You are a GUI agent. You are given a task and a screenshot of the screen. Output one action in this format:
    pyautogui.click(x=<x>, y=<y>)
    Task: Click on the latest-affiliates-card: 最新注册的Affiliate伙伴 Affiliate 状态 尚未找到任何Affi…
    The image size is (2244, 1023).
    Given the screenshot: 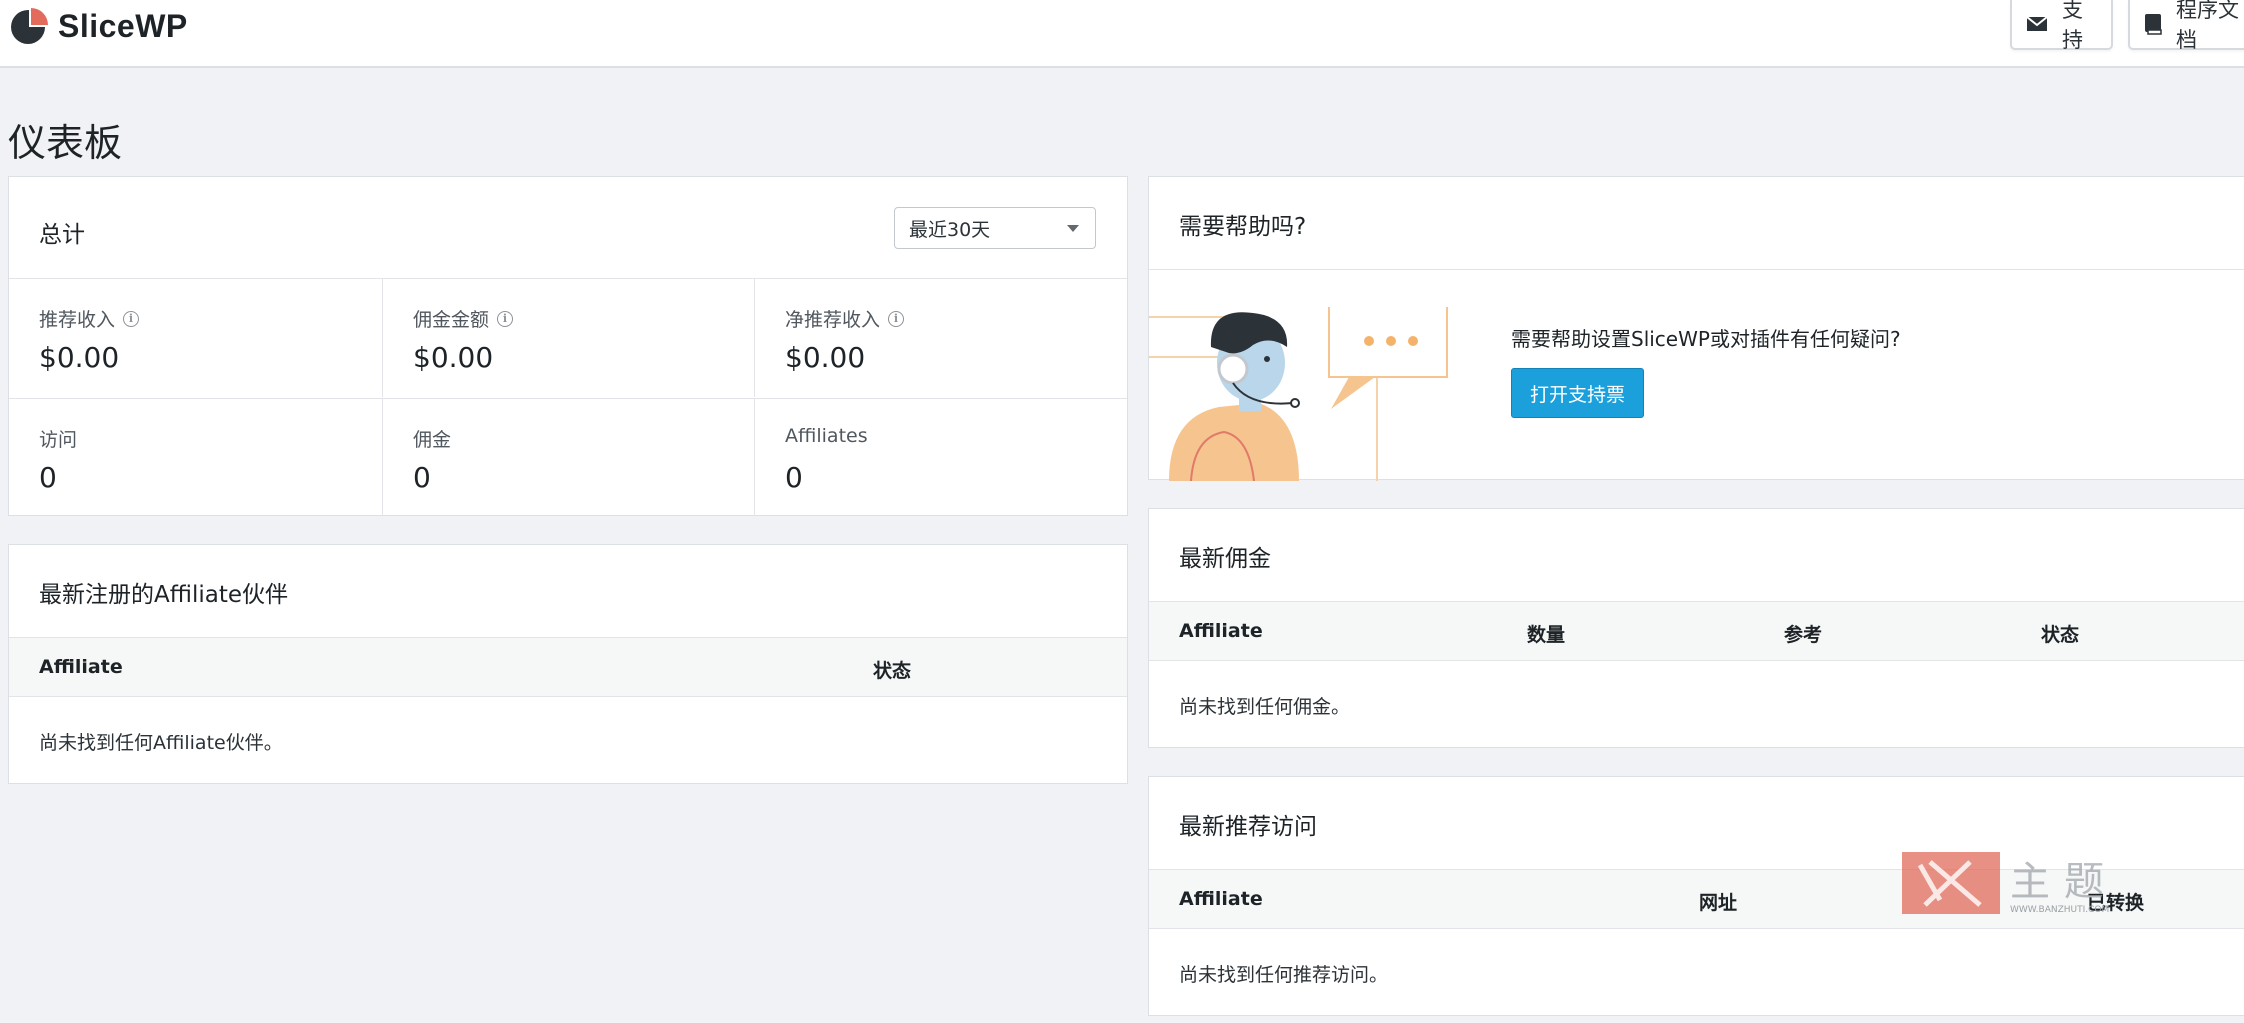 What is the action you would take?
    pyautogui.click(x=568, y=664)
    